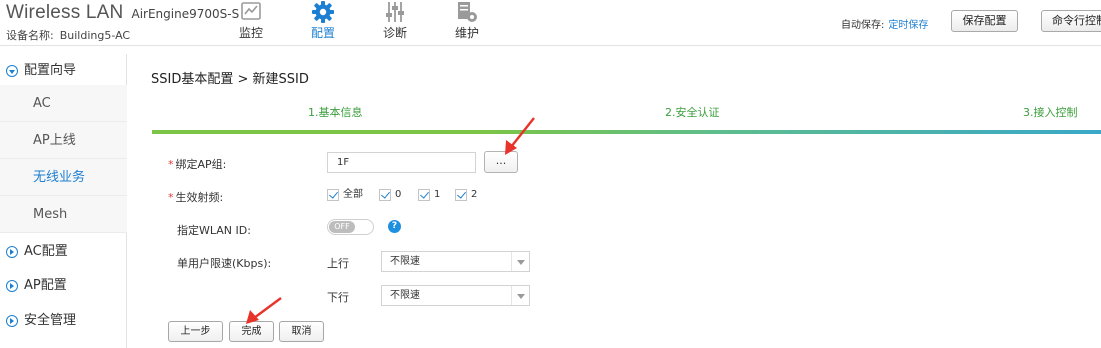  Describe the element at coordinates (908, 25) in the screenshot. I see `autosave-link: 定时保存` at that location.